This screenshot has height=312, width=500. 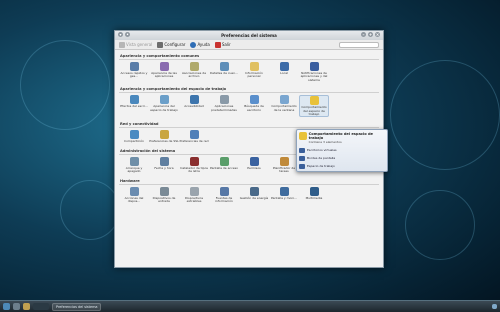 I want to click on settings-module-label: Fuentes de información, so click(x=224, y=199).